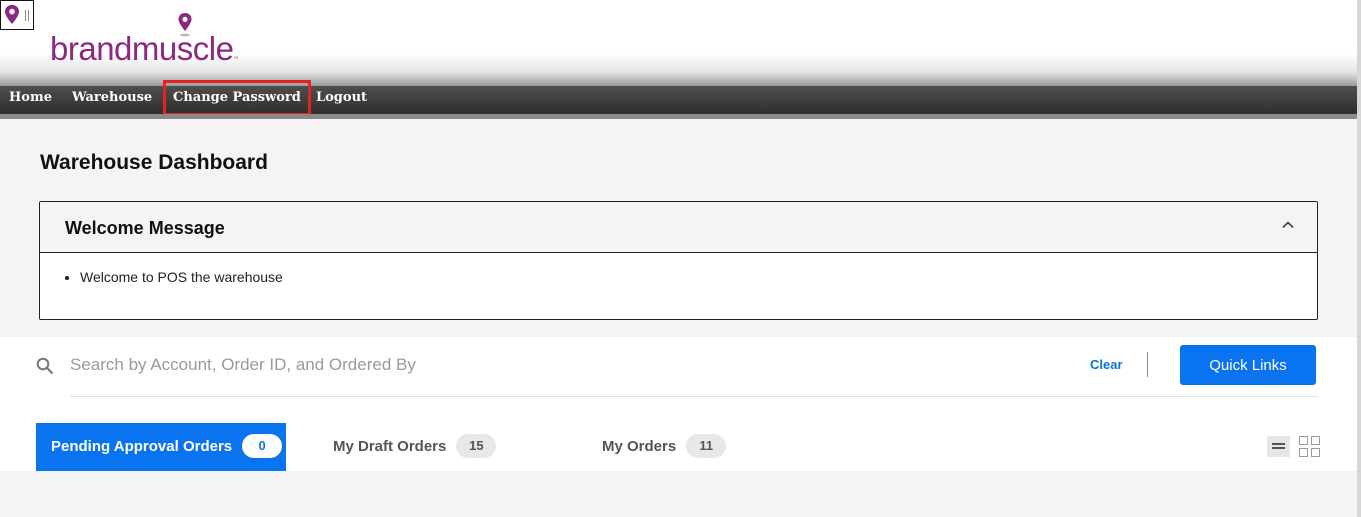  Describe the element at coordinates (1278, 446) in the screenshot. I see `list-view-icon` at that location.